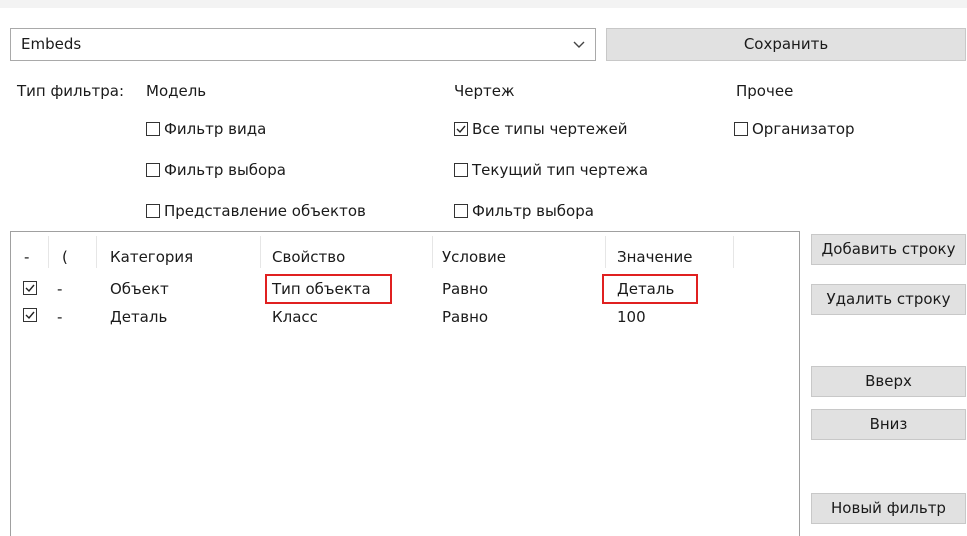 The height and width of the screenshot is (536, 967). I want to click on checkbox-box-checked, so click(461, 129).